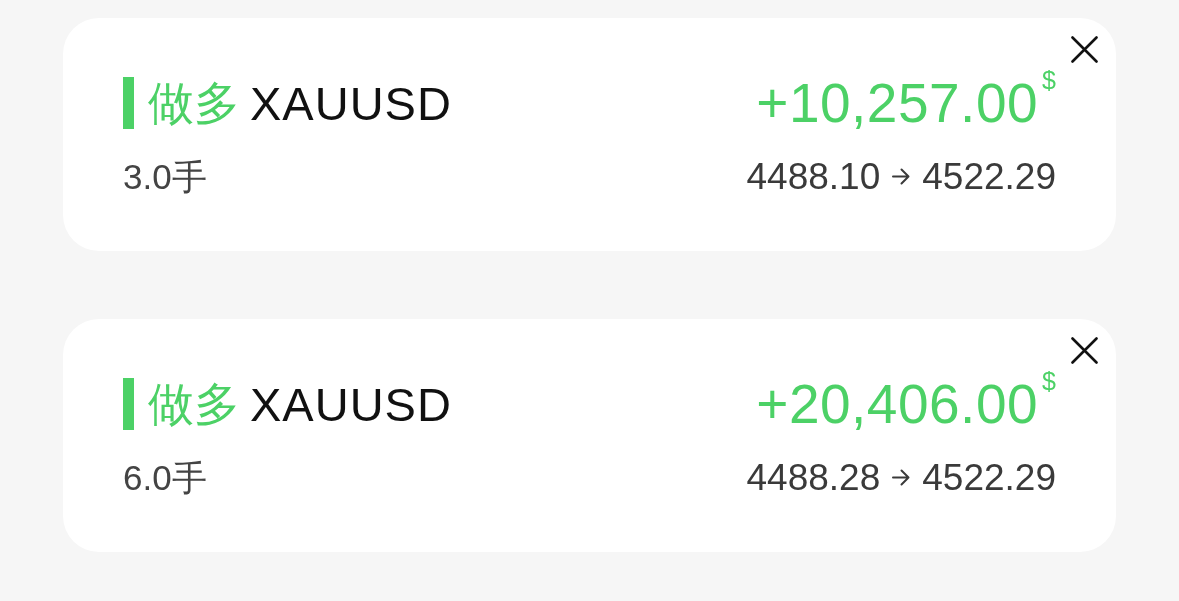  I want to click on open-price: 4488.10, so click(813, 176).